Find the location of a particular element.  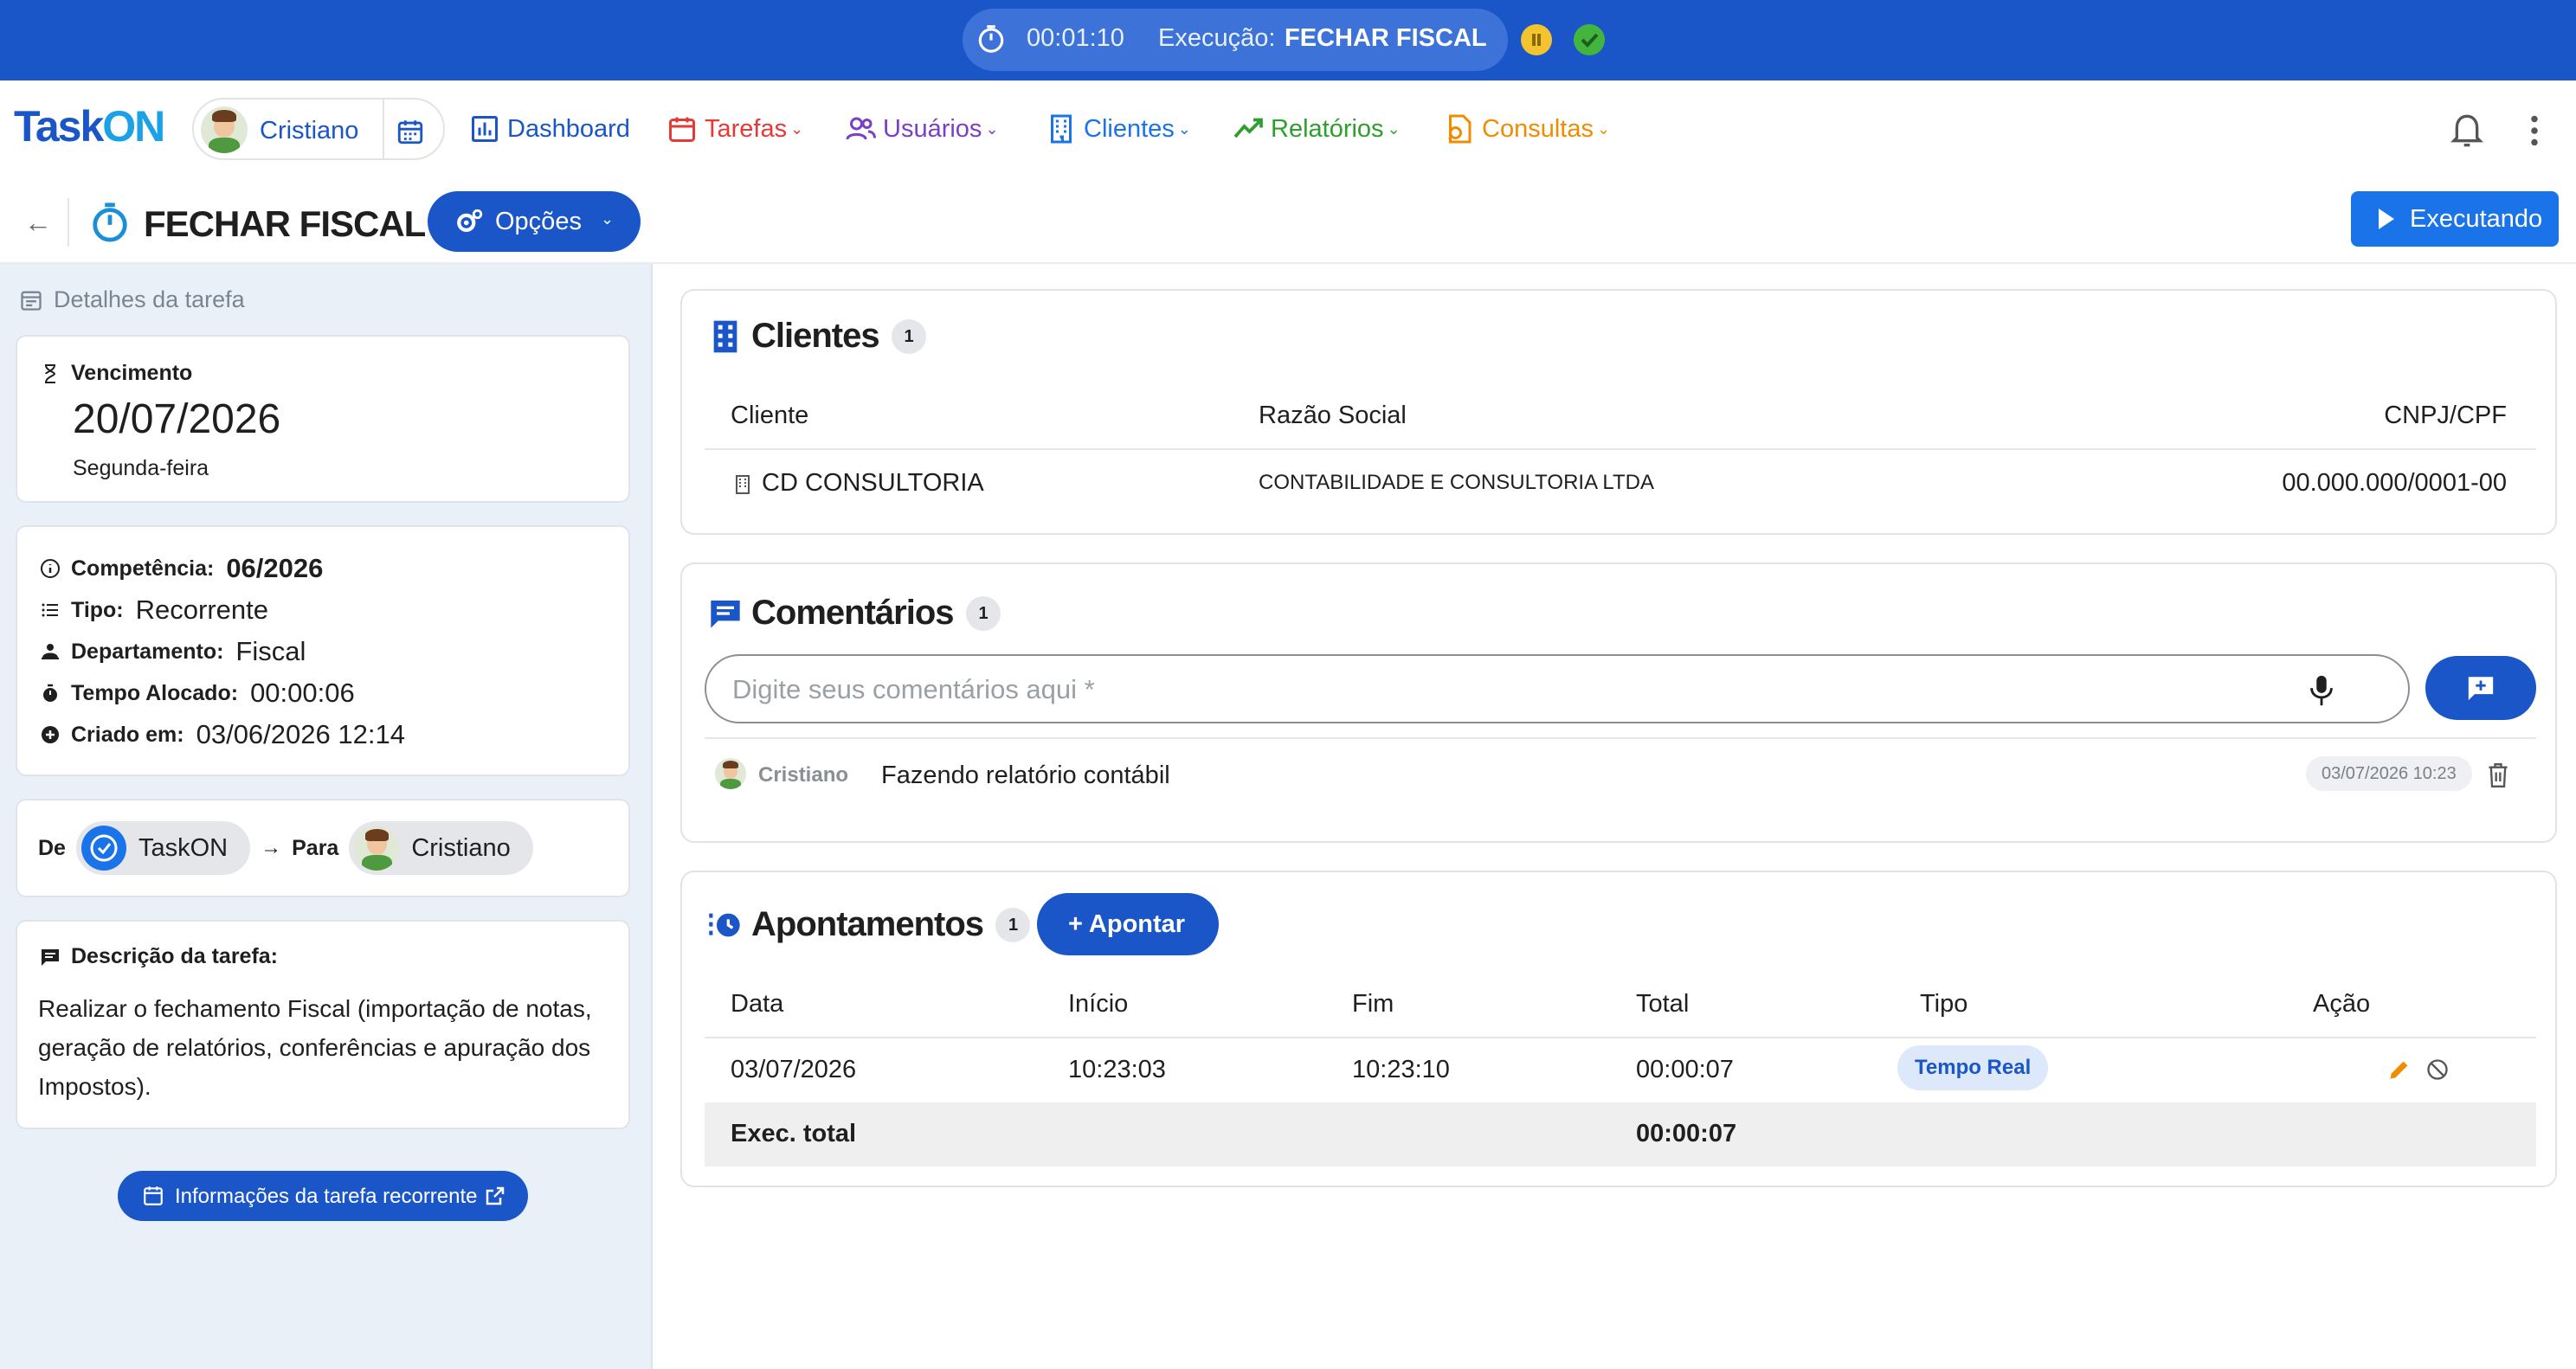

from-name: TaskON is located at coordinates (183, 847).